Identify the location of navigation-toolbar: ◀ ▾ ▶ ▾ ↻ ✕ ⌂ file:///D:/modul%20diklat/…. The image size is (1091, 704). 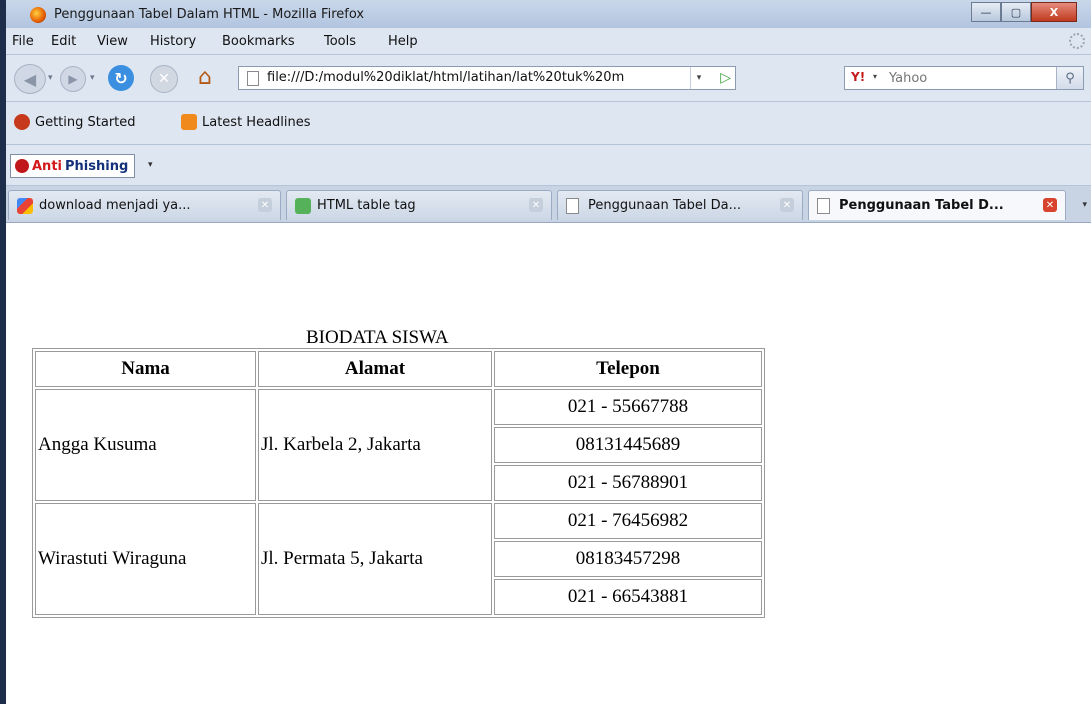
(548, 78).